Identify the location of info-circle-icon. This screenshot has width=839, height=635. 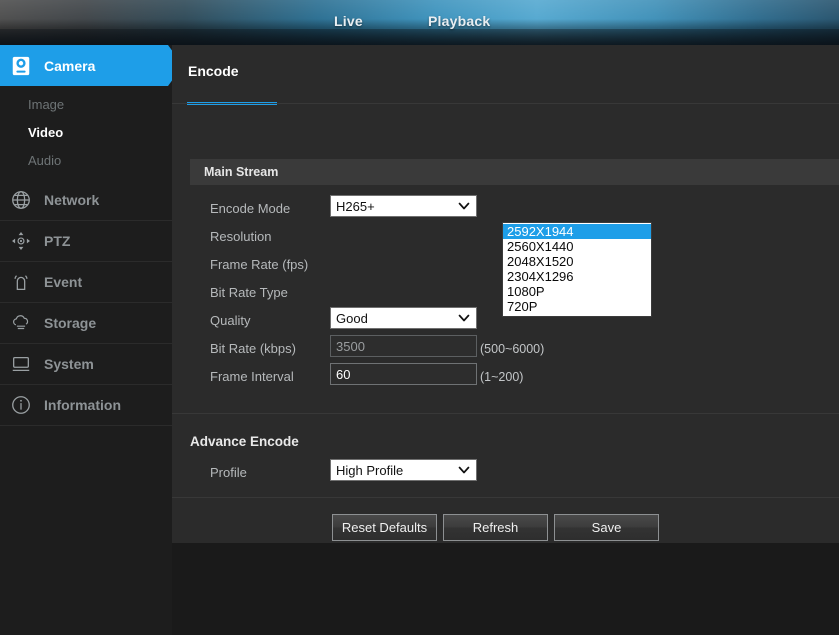
(21, 405).